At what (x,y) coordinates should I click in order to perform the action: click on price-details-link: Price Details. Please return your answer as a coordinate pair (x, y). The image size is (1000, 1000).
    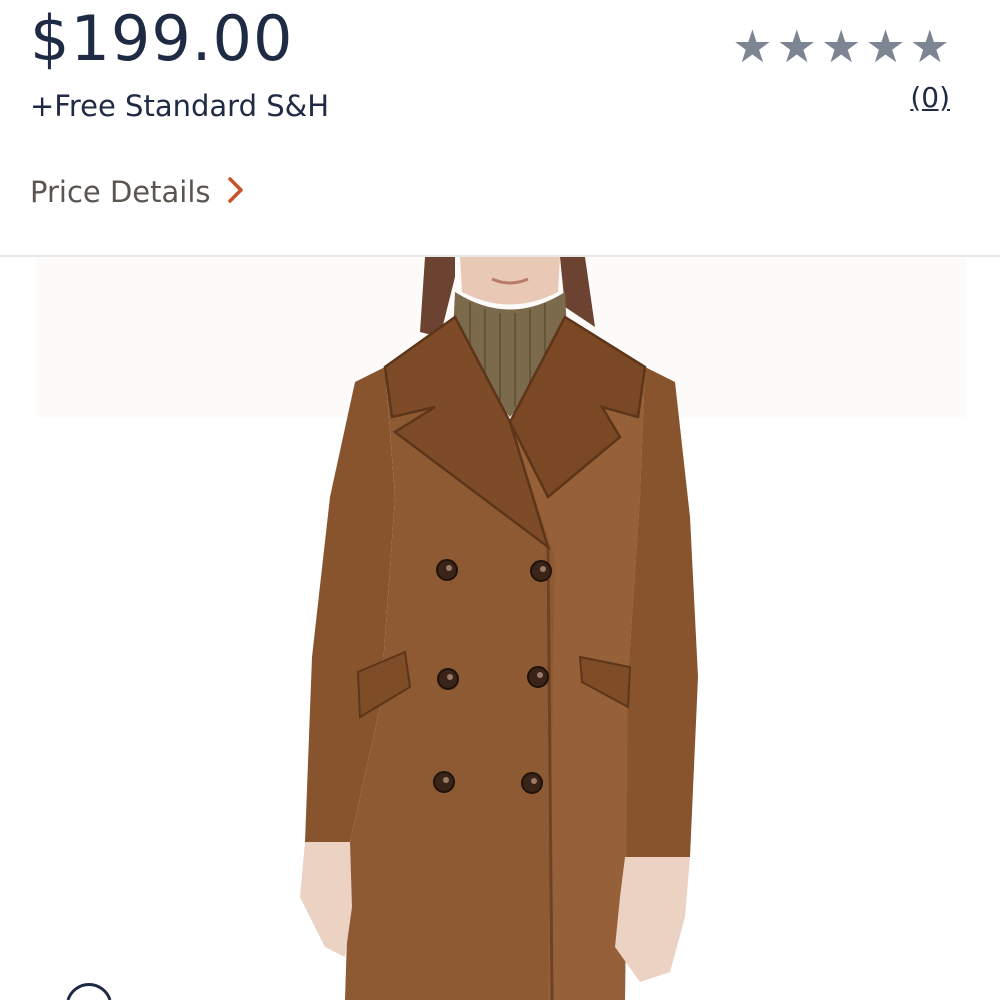
    Looking at the image, I should click on (138, 192).